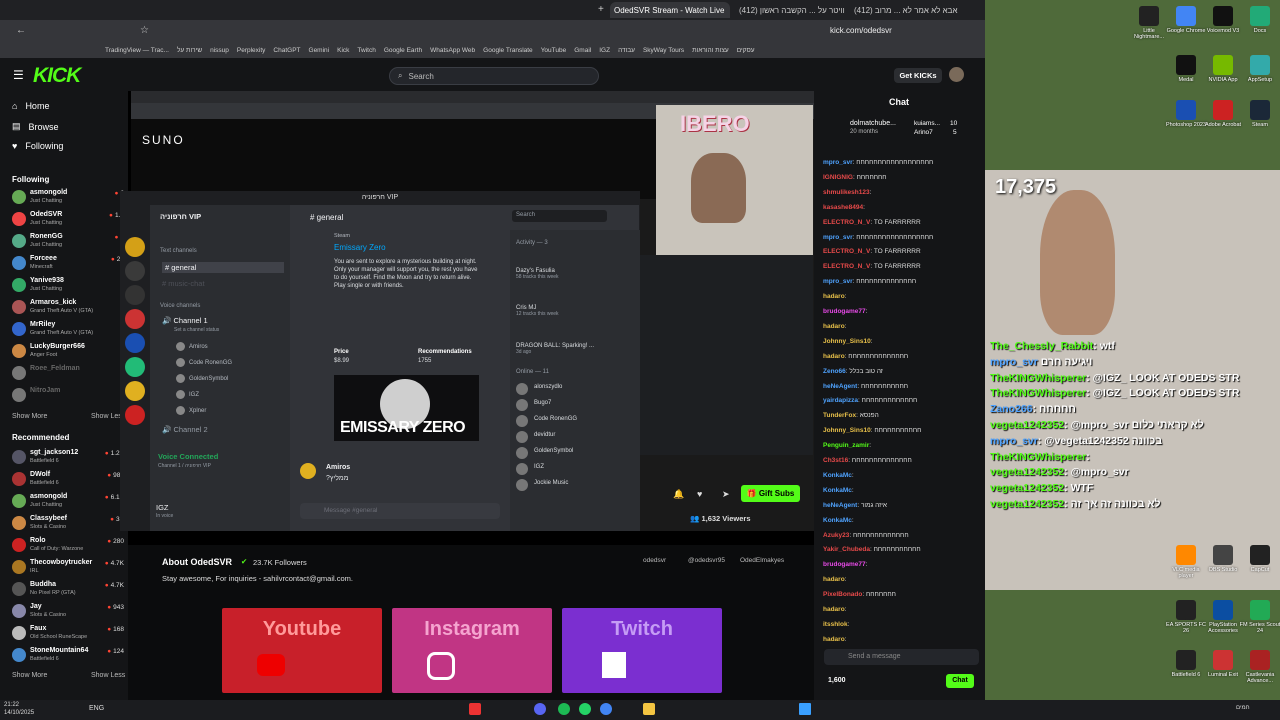 Image resolution: width=1280 pixels, height=720 pixels. Describe the element at coordinates (403, 50) in the screenshot. I see `bookmark: Google Earth` at that location.